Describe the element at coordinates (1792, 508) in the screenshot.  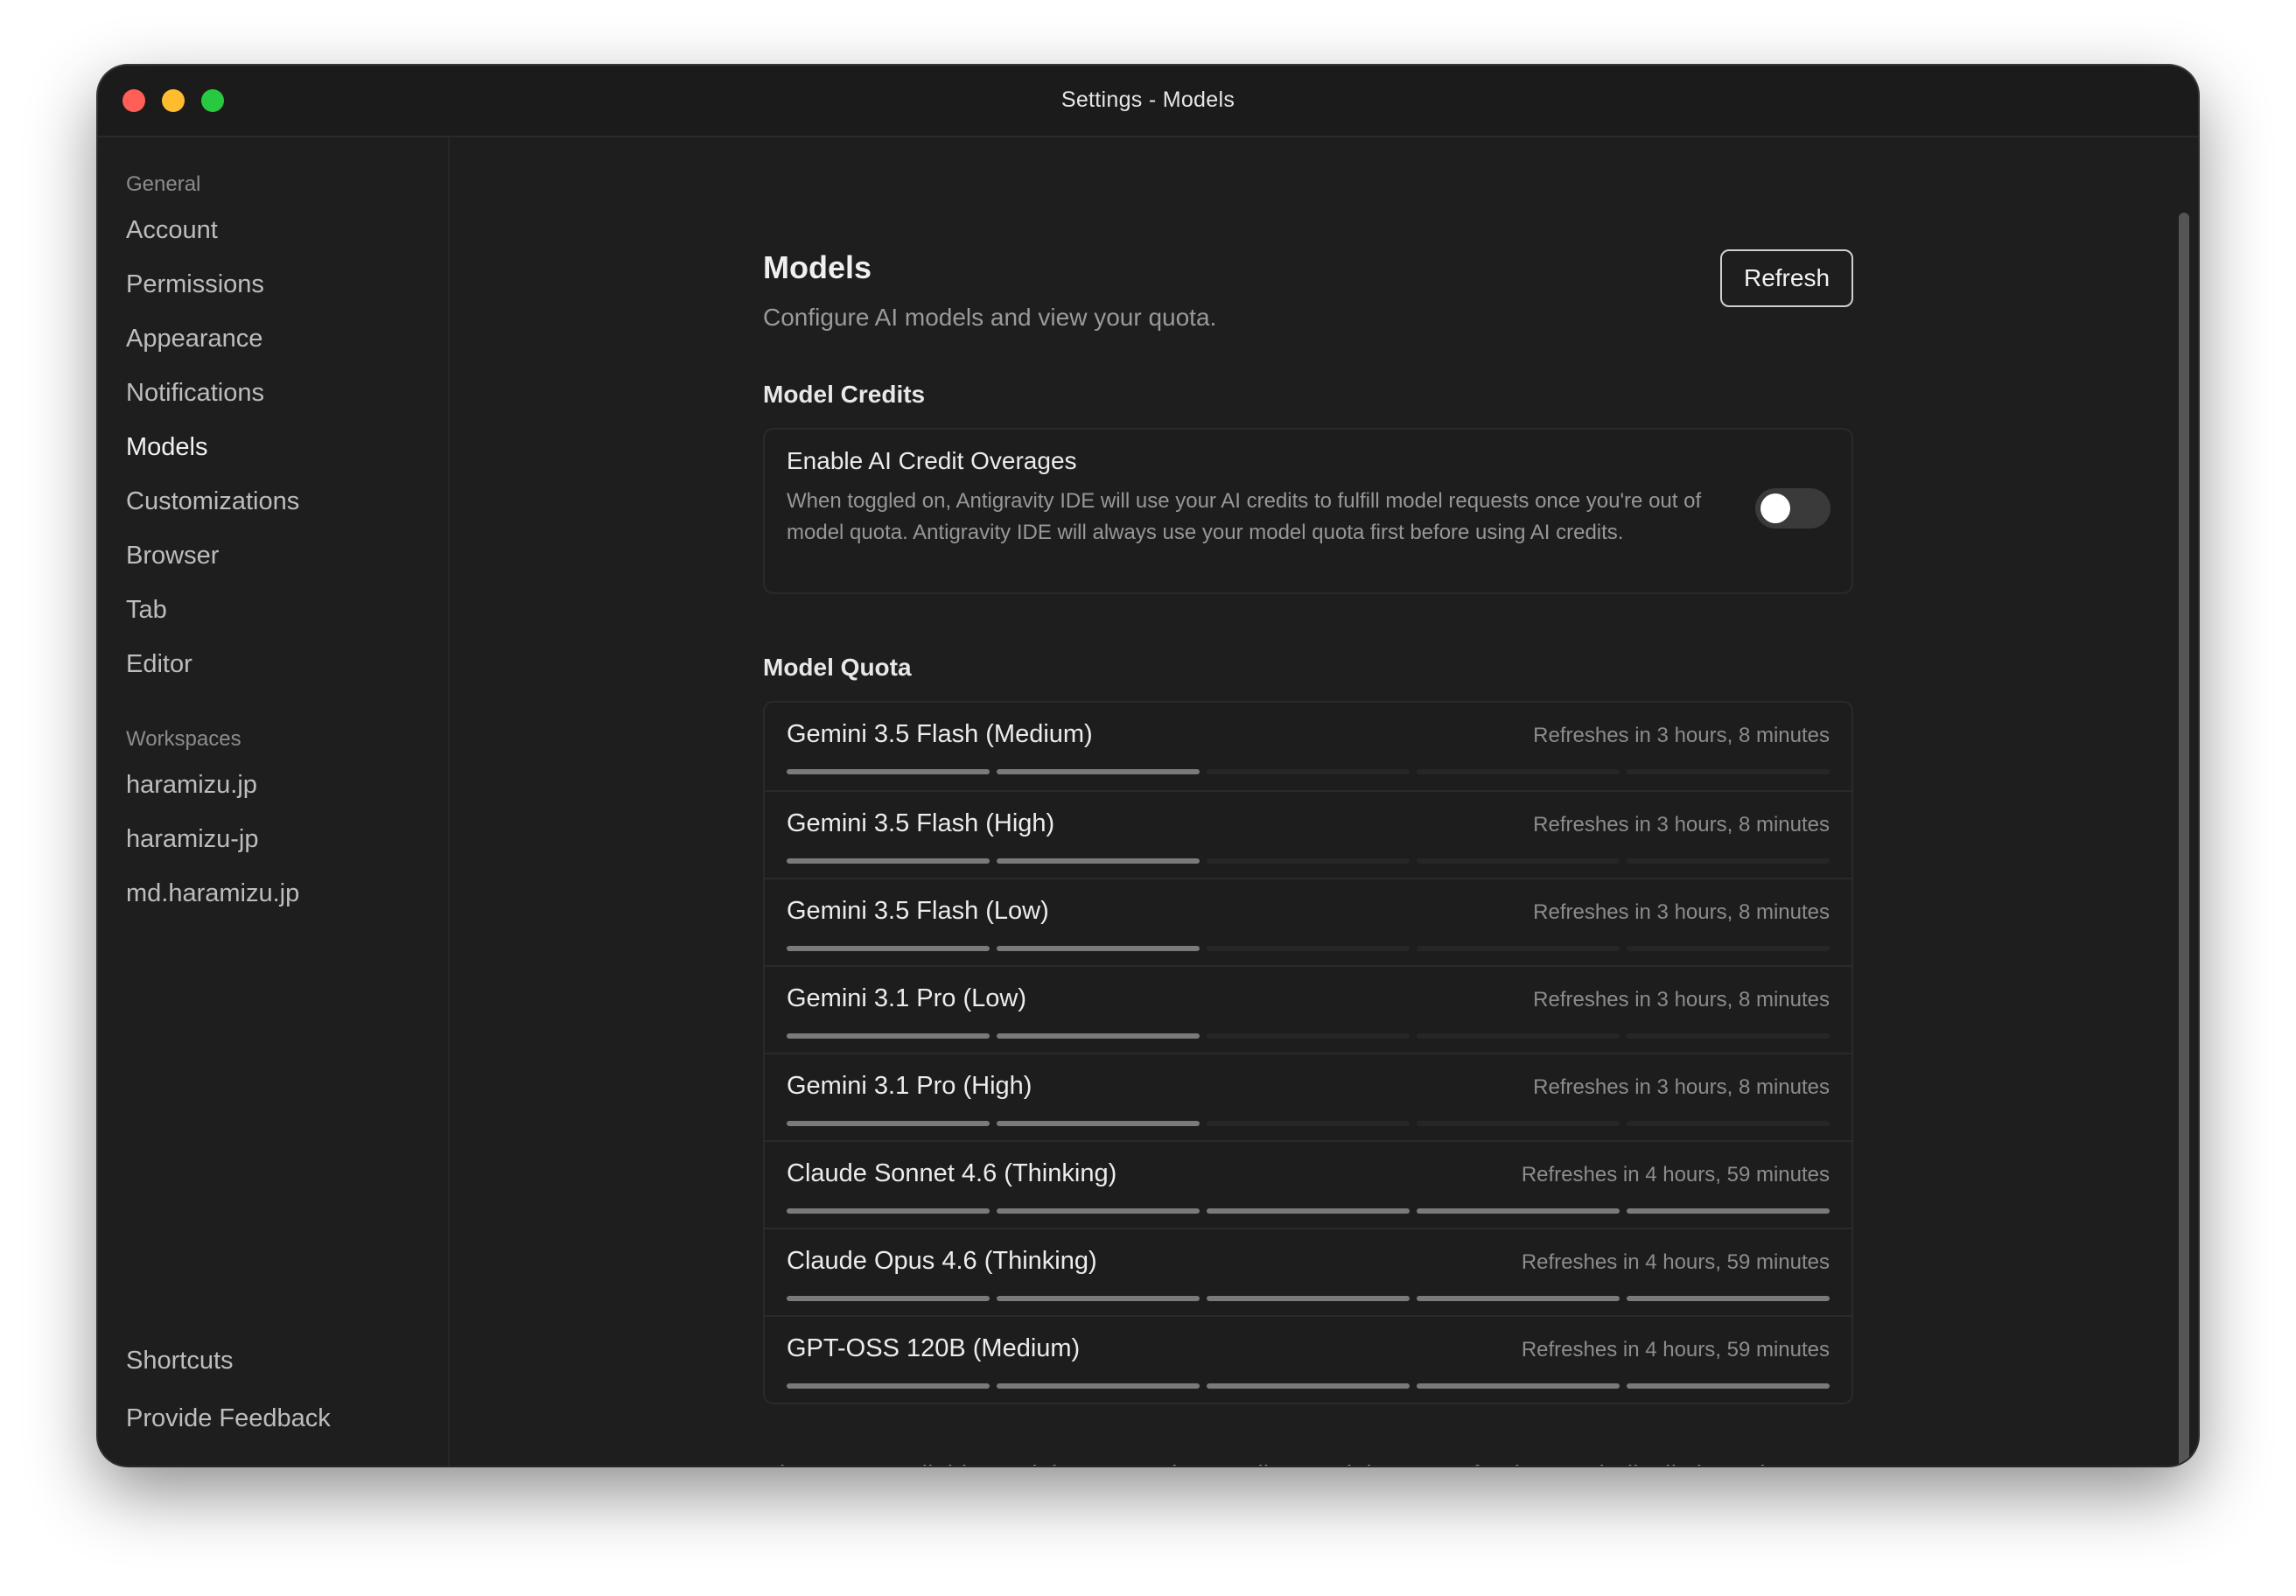
I see `credit-overages-toggle` at that location.